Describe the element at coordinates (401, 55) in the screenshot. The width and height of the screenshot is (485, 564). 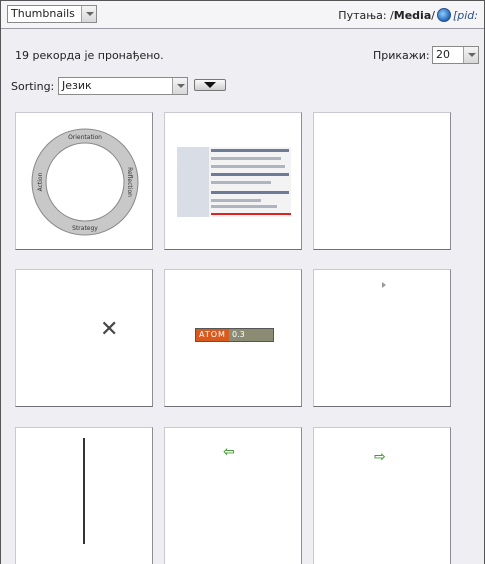
I see `show-label: Прикажи:` at that location.